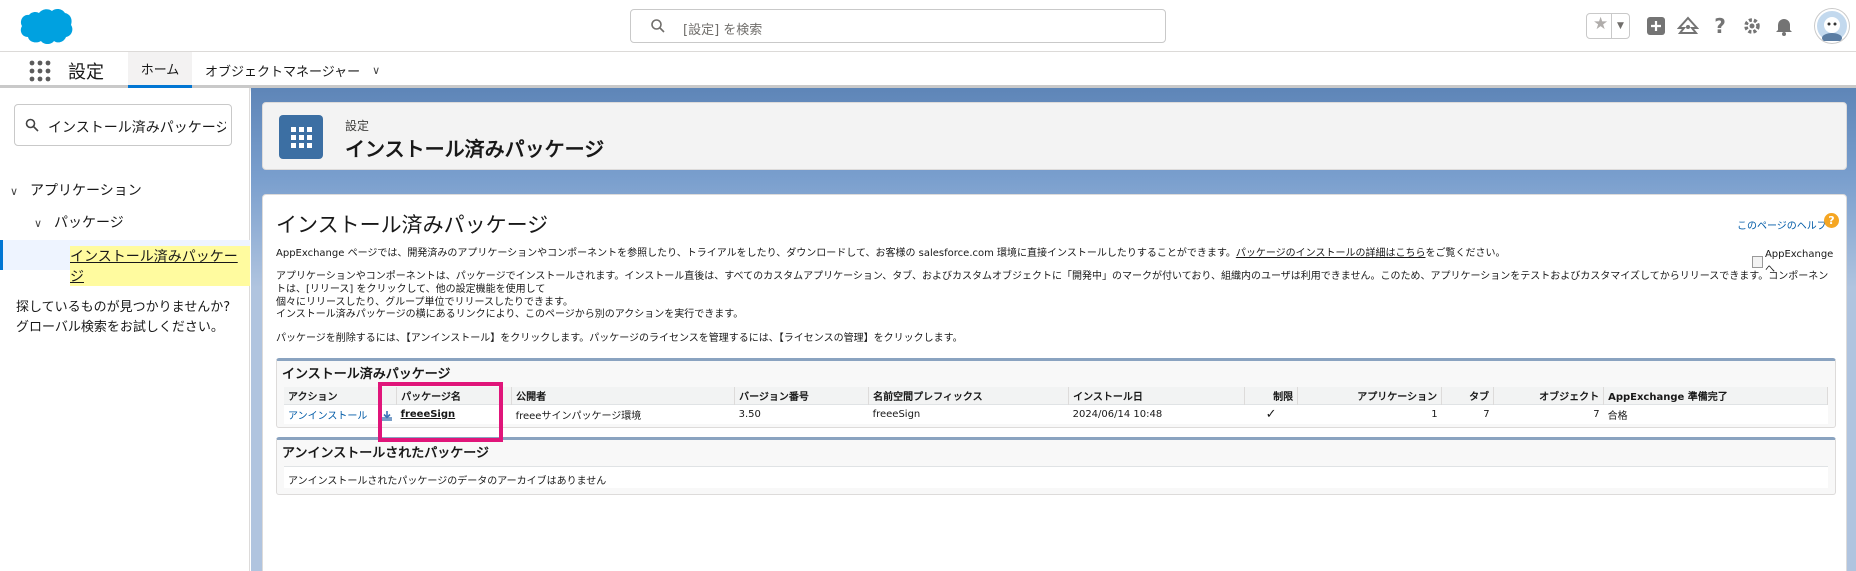  I want to click on tab-home-label: ホーム, so click(160, 70).